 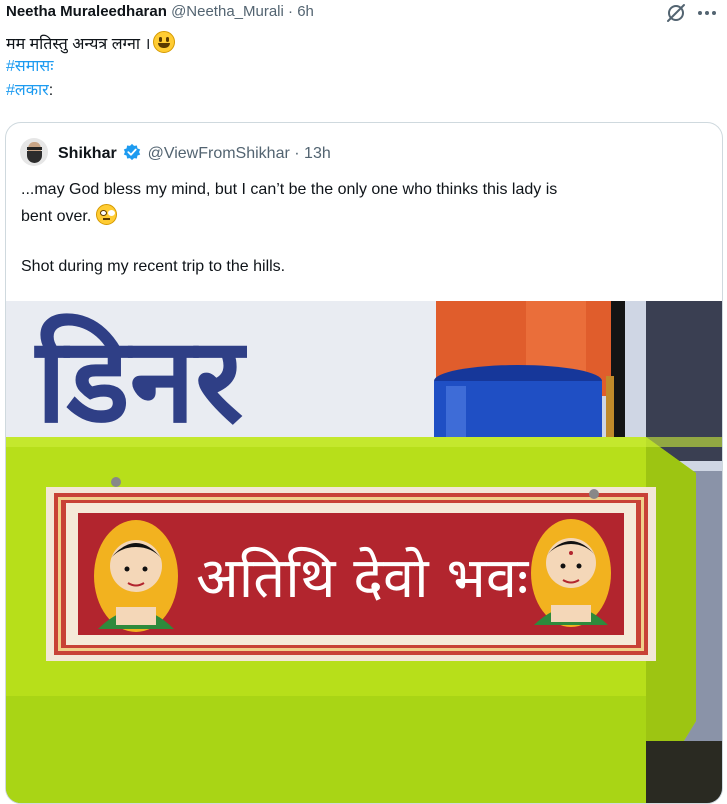 I want to click on hashtag-samasa: #समासः, so click(x=29, y=66).